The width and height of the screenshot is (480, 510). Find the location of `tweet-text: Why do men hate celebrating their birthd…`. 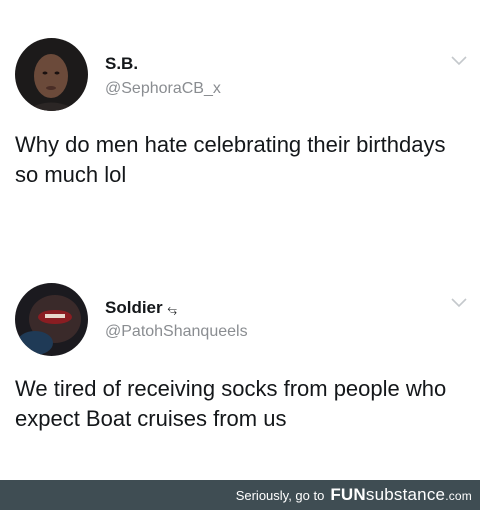

tweet-text: Why do men hate celebrating their birthd… is located at coordinates (230, 159).